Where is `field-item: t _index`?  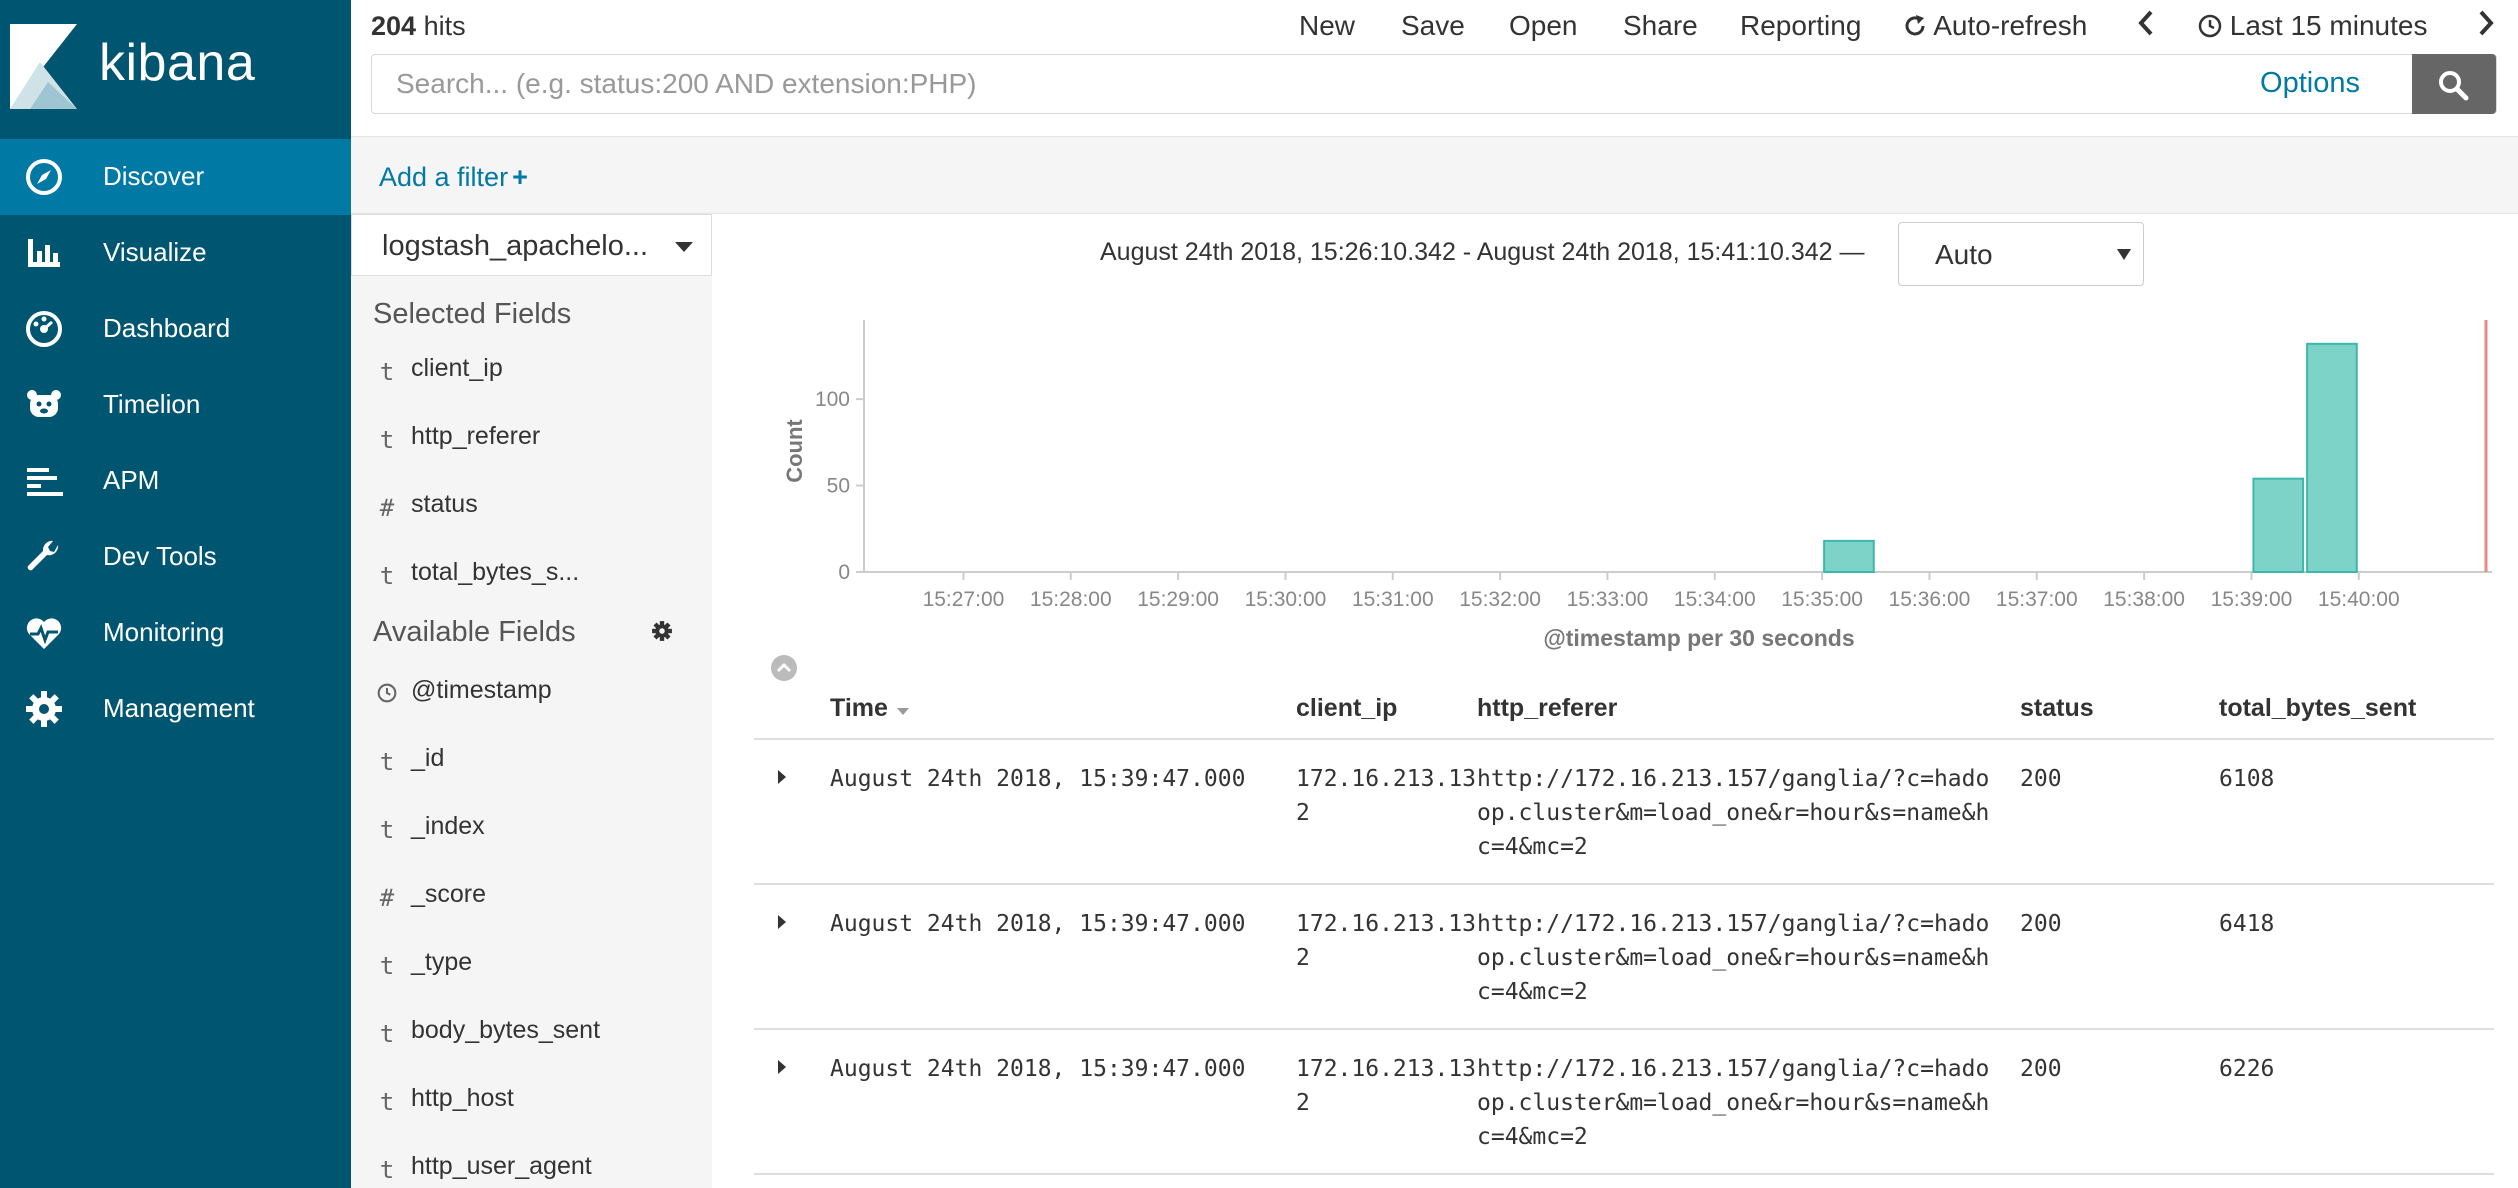
field-item: t _index is located at coordinates (531, 846).